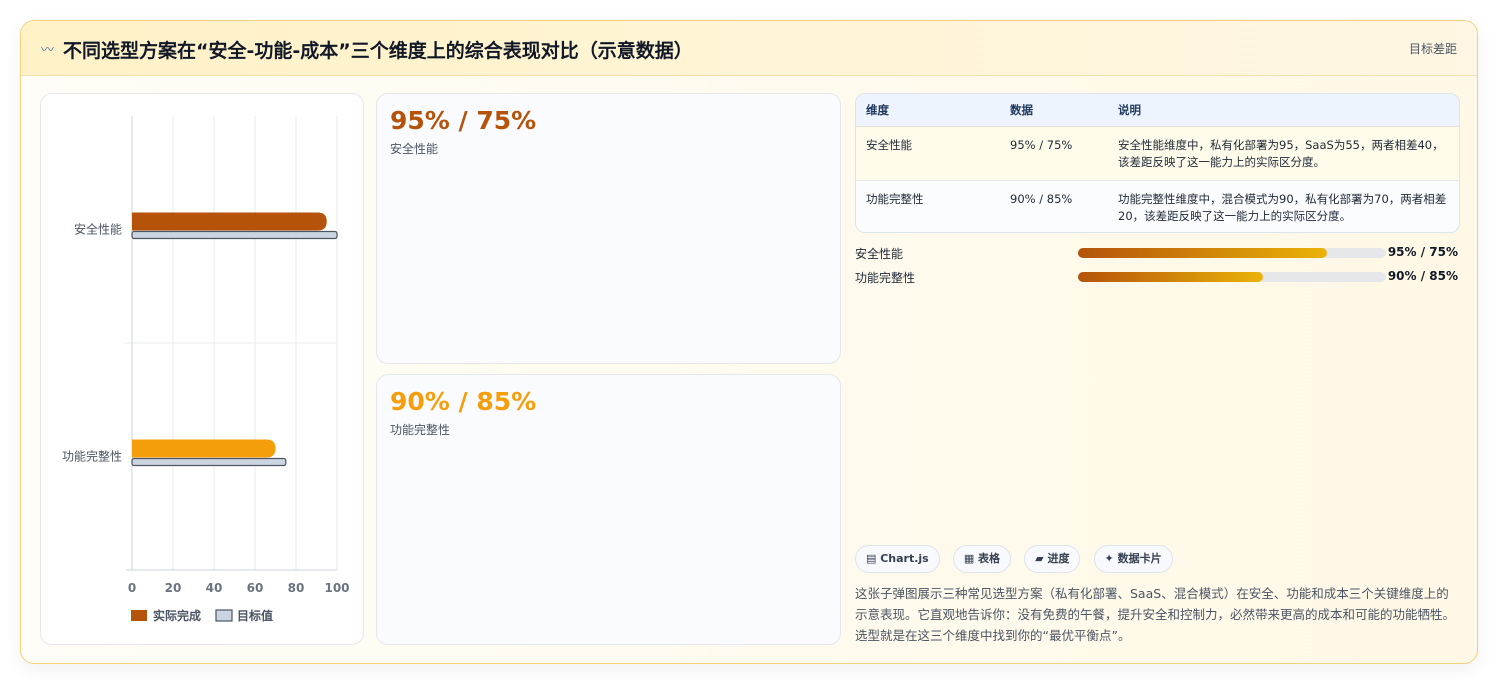 The height and width of the screenshot is (680, 1498). Describe the element at coordinates (206, 369) in the screenshot. I see `bullet-chart: 0 20 40 60 80 100 安全性能功能完整性实际完成 目标值` at that location.